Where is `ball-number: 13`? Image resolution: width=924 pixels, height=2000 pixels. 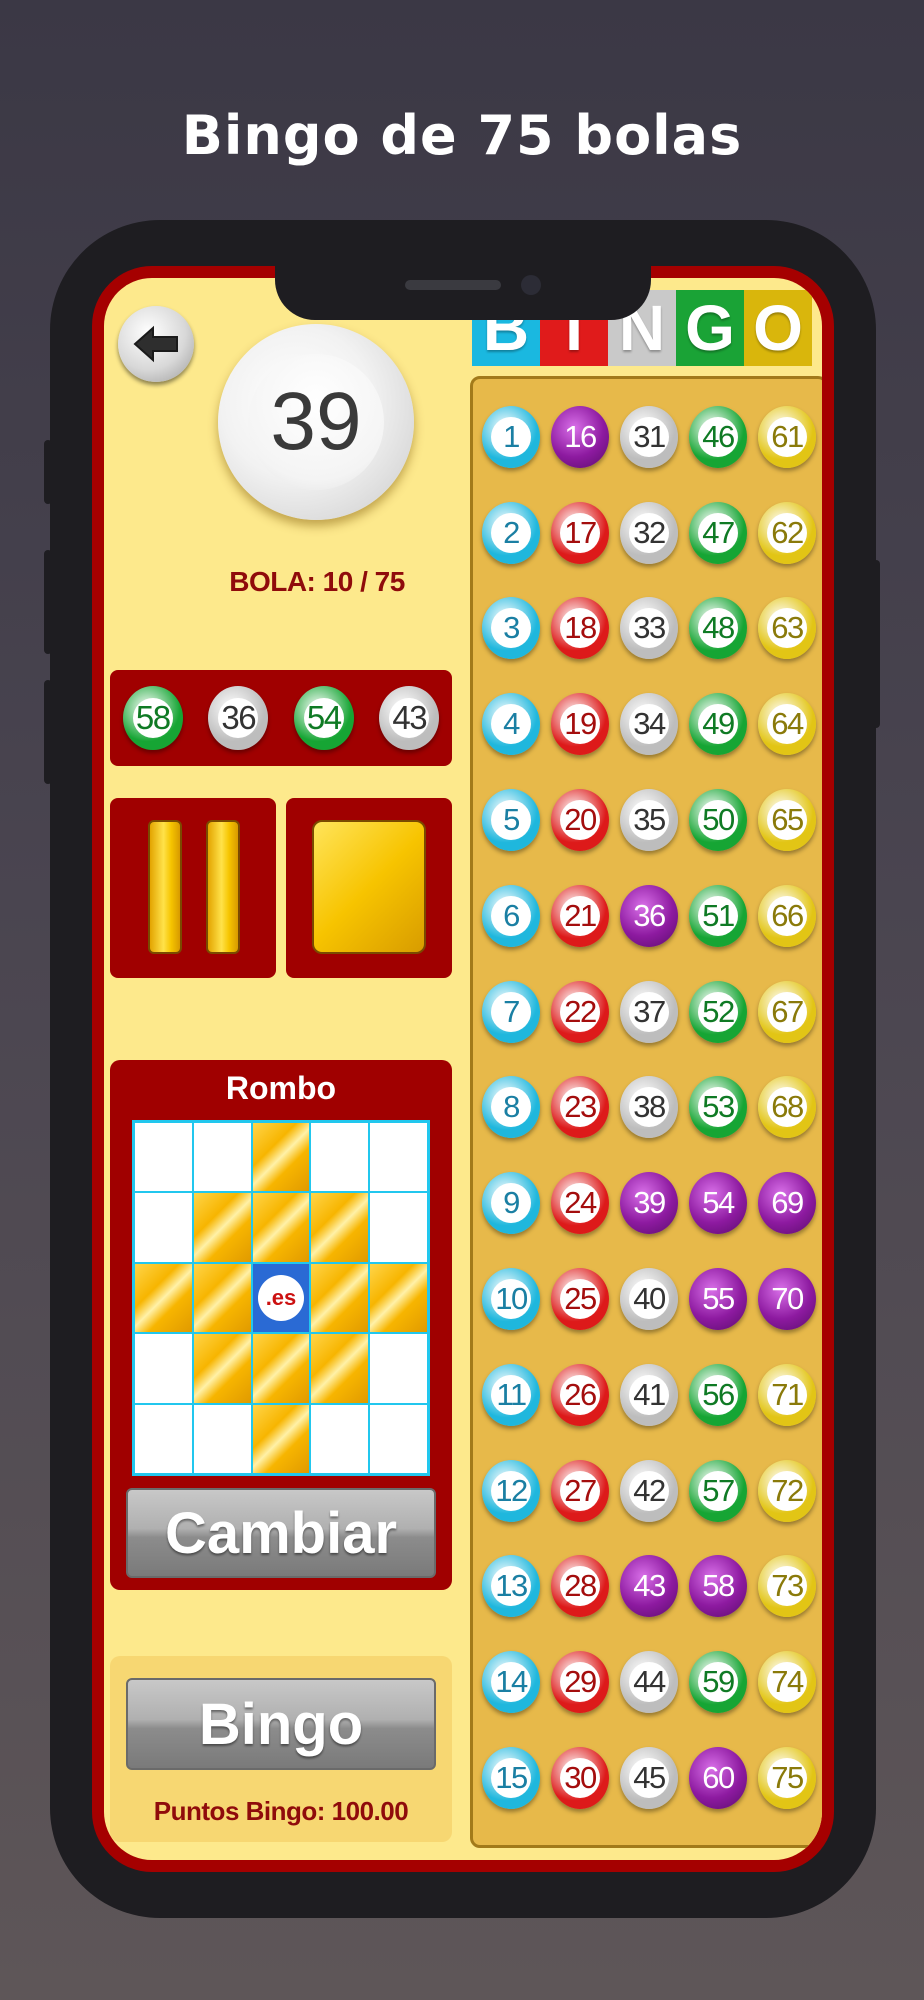
ball-number: 13 is located at coordinates (511, 1586).